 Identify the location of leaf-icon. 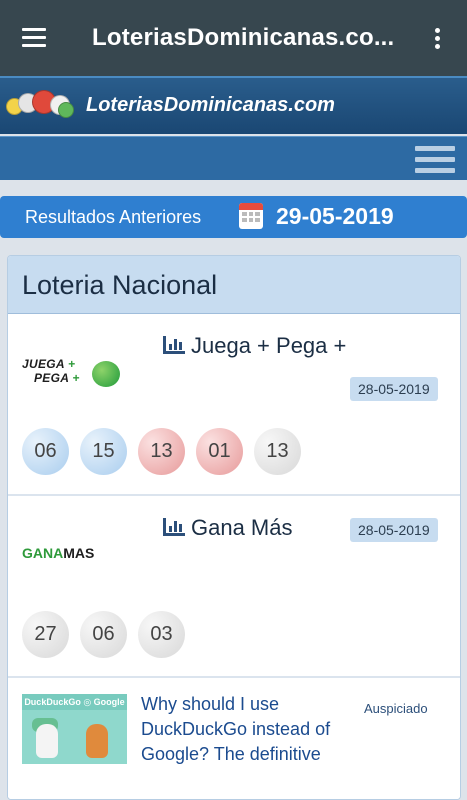
(106, 374).